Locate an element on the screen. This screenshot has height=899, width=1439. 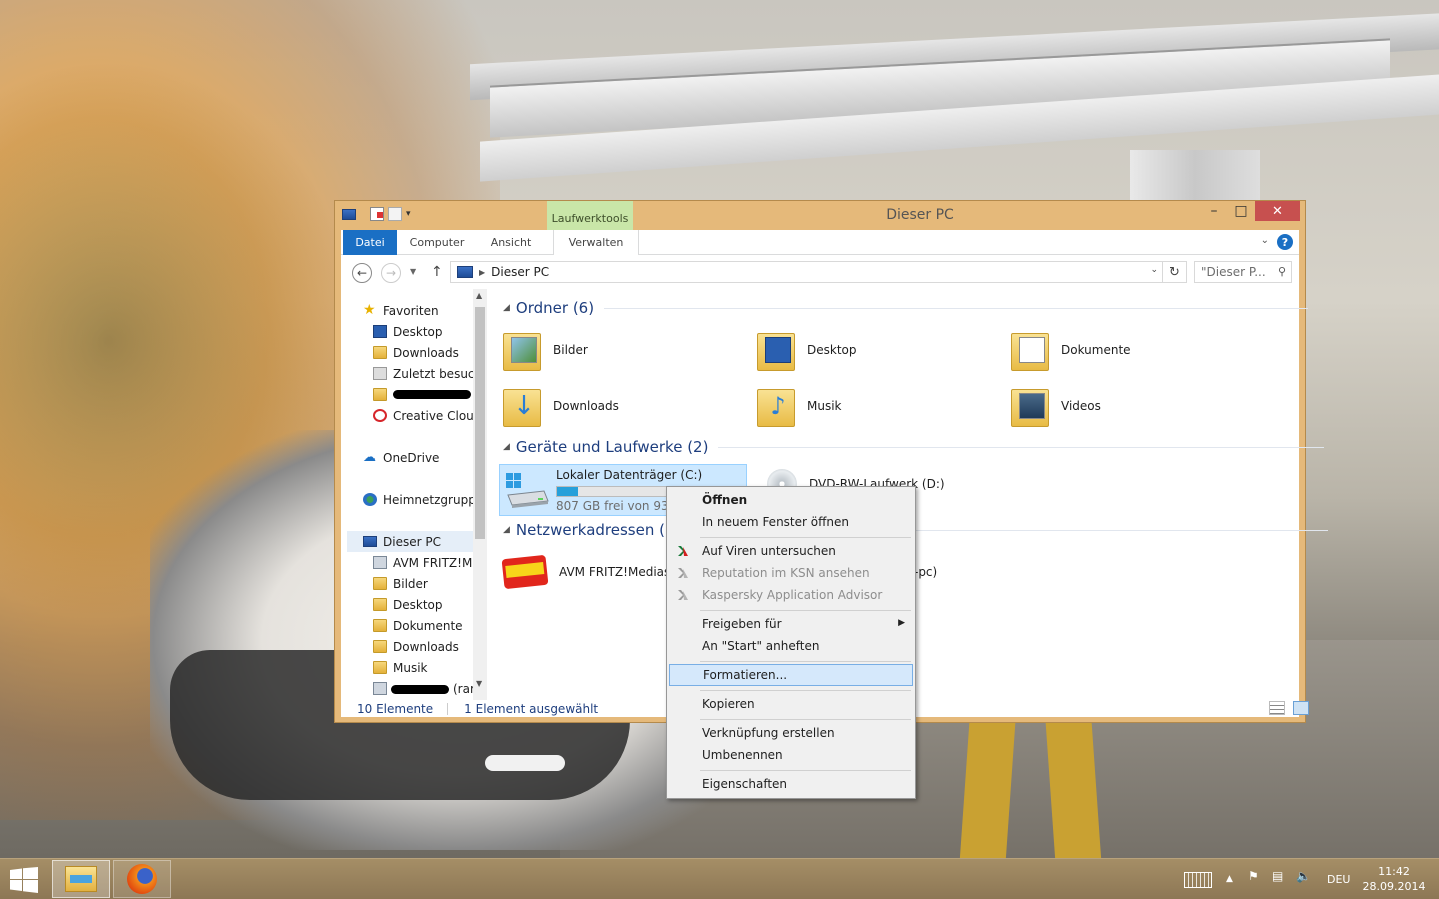
sidebar-item-recent: Zuletzt besuch is located at coordinates (430, 373).